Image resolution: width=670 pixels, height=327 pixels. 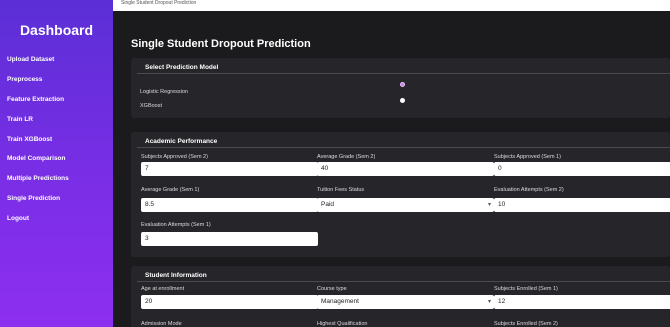 I want to click on sidebar-item-train-lr: Train LR, so click(x=59, y=123).